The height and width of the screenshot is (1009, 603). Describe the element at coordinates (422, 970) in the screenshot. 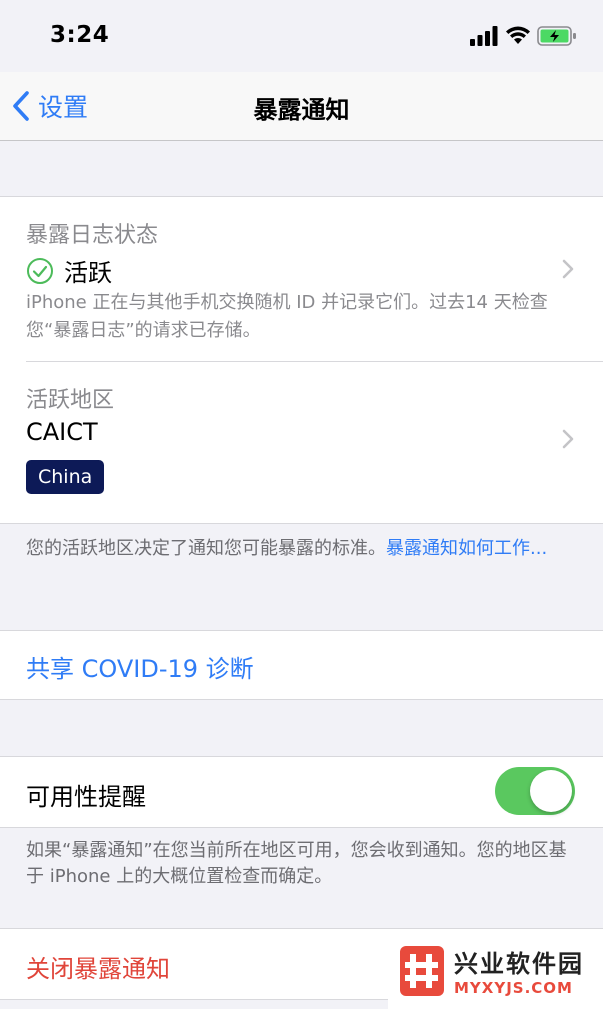

I see `watermark-logo-icon` at that location.